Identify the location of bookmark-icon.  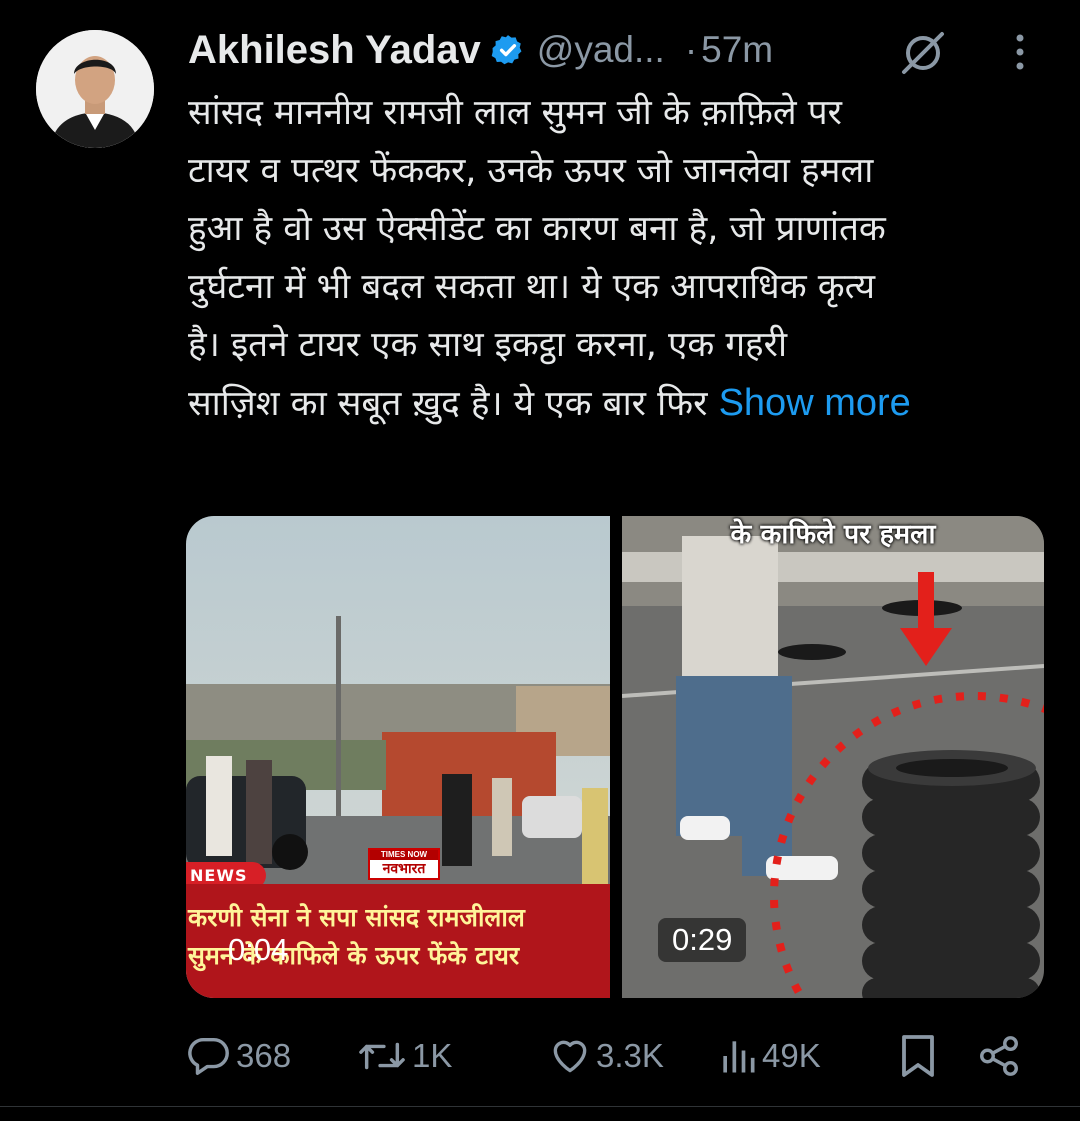
(918, 1056).